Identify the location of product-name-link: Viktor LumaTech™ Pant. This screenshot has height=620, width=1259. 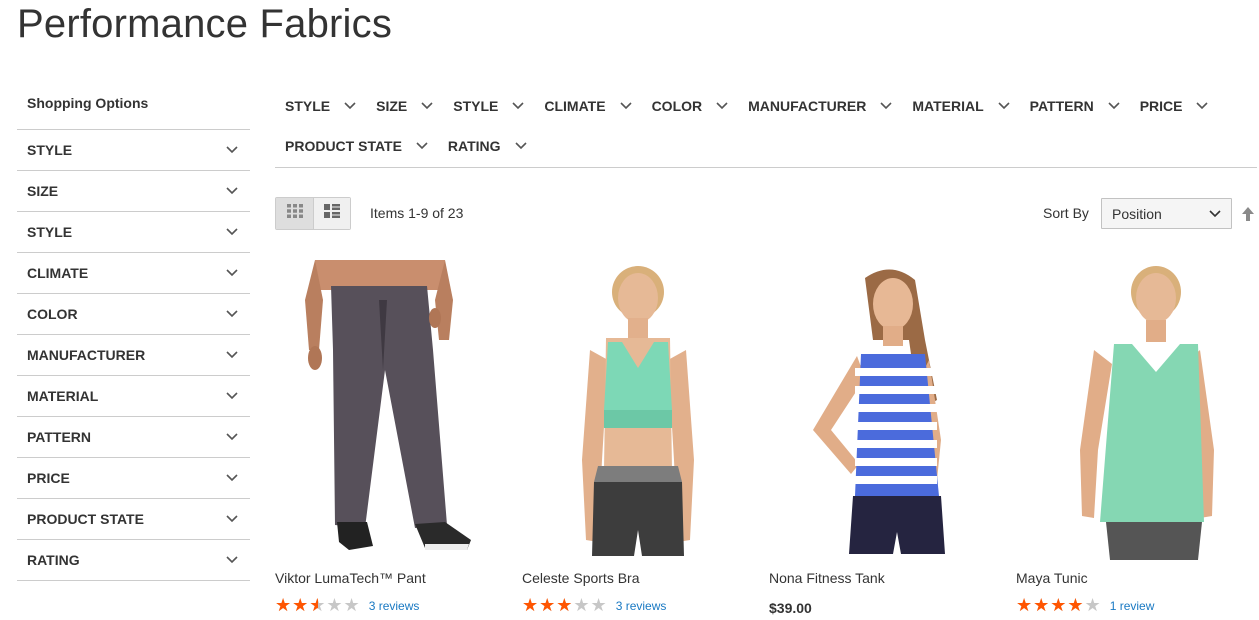
(350, 578).